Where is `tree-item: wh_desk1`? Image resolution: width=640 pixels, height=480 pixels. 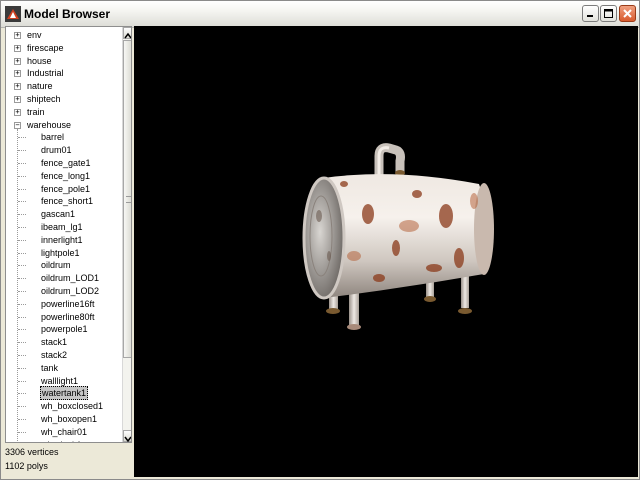
tree-item: wh_desk1 is located at coordinates (63, 440).